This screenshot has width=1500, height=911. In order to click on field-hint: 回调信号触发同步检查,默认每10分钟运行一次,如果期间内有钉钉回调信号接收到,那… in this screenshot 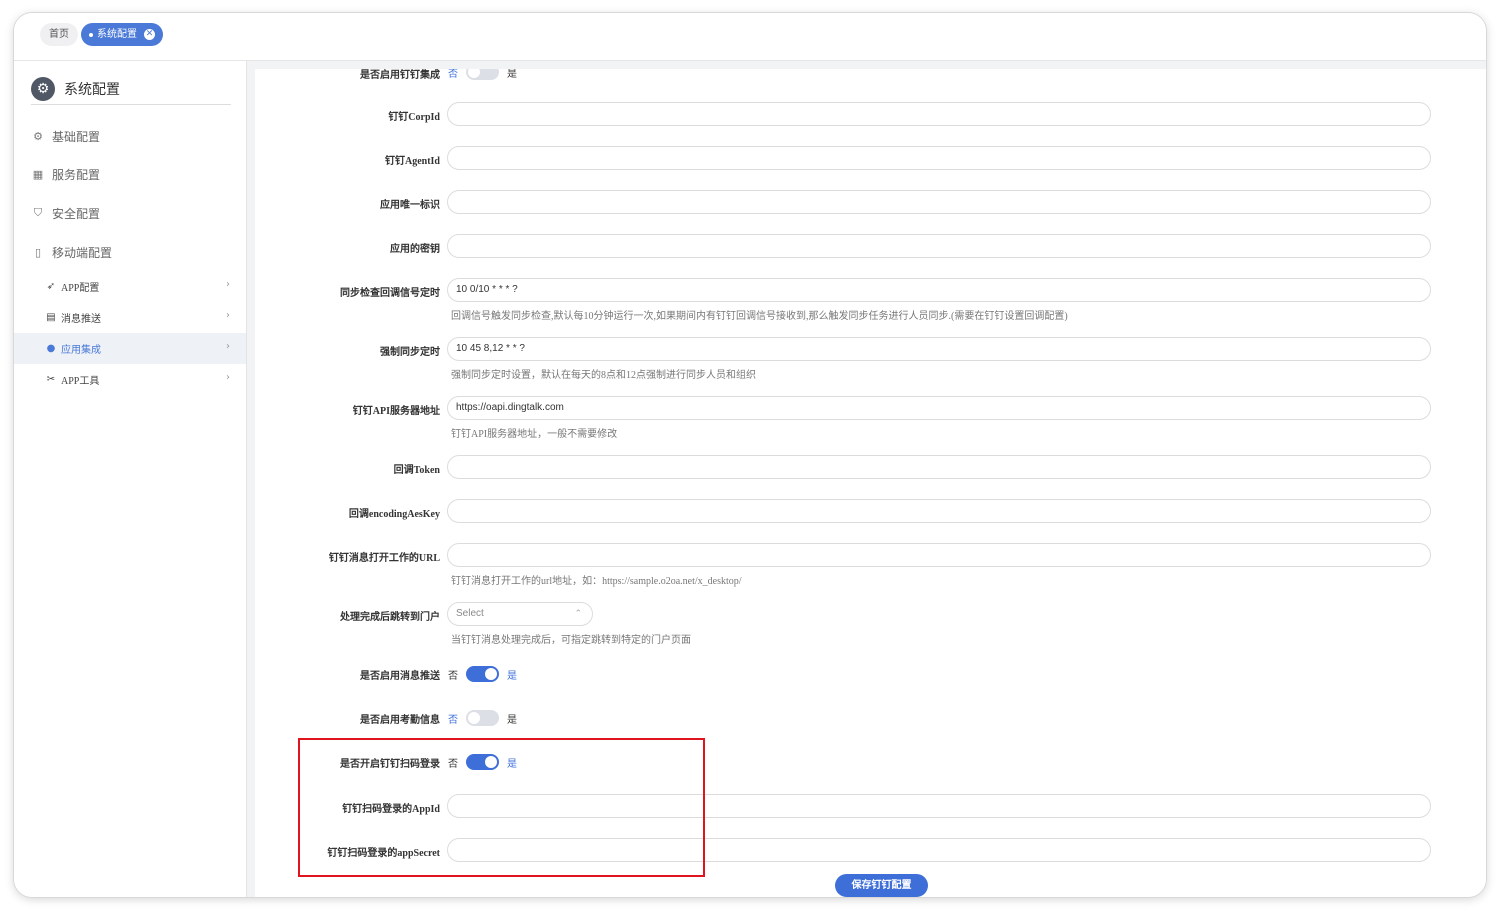, I will do `click(759, 316)`.